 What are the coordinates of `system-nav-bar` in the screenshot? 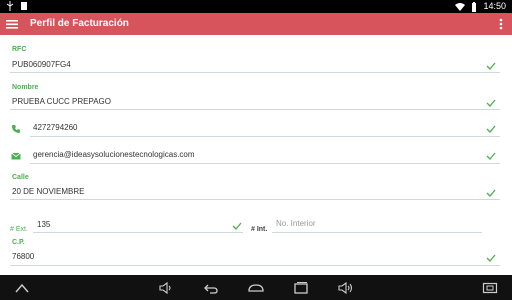 It's located at (256, 287).